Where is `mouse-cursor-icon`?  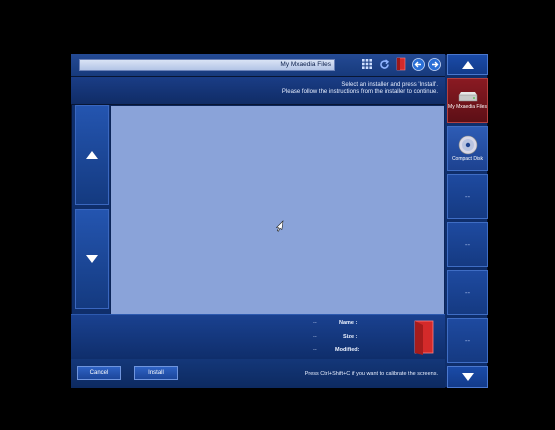
mouse-cursor-icon is located at coordinates (279, 226).